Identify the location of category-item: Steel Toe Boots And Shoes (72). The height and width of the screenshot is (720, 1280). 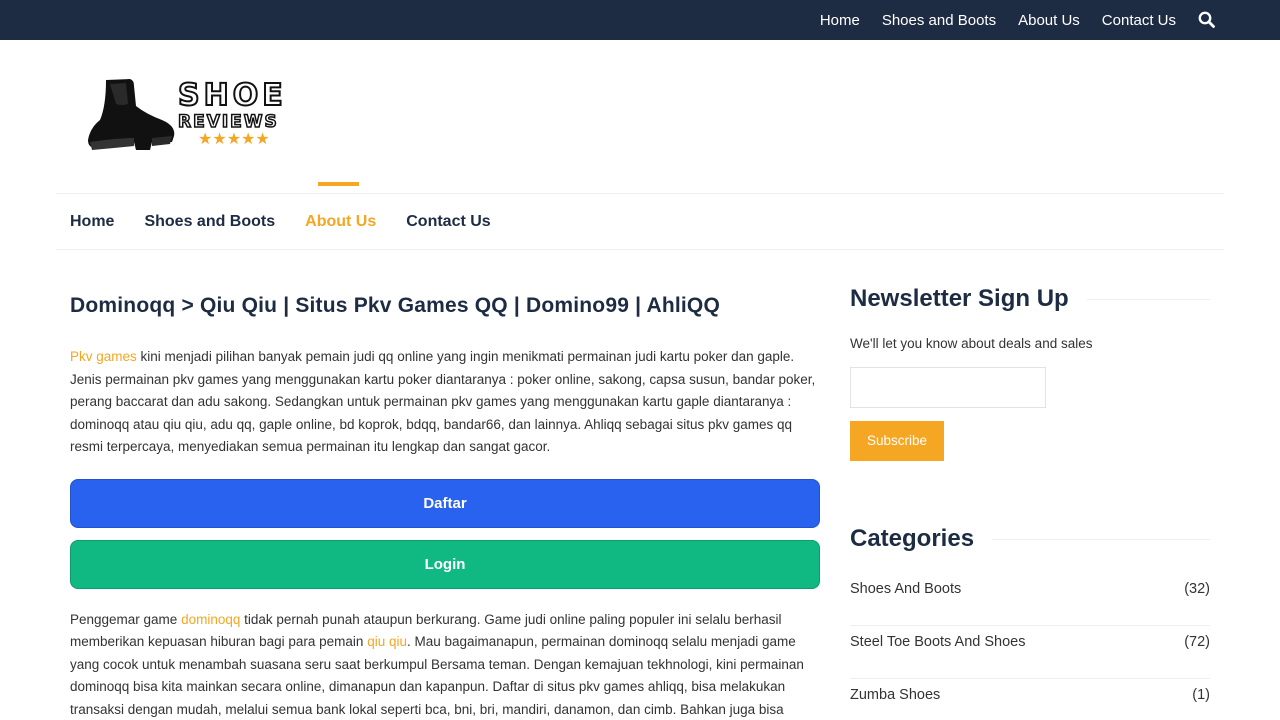
(1030, 652).